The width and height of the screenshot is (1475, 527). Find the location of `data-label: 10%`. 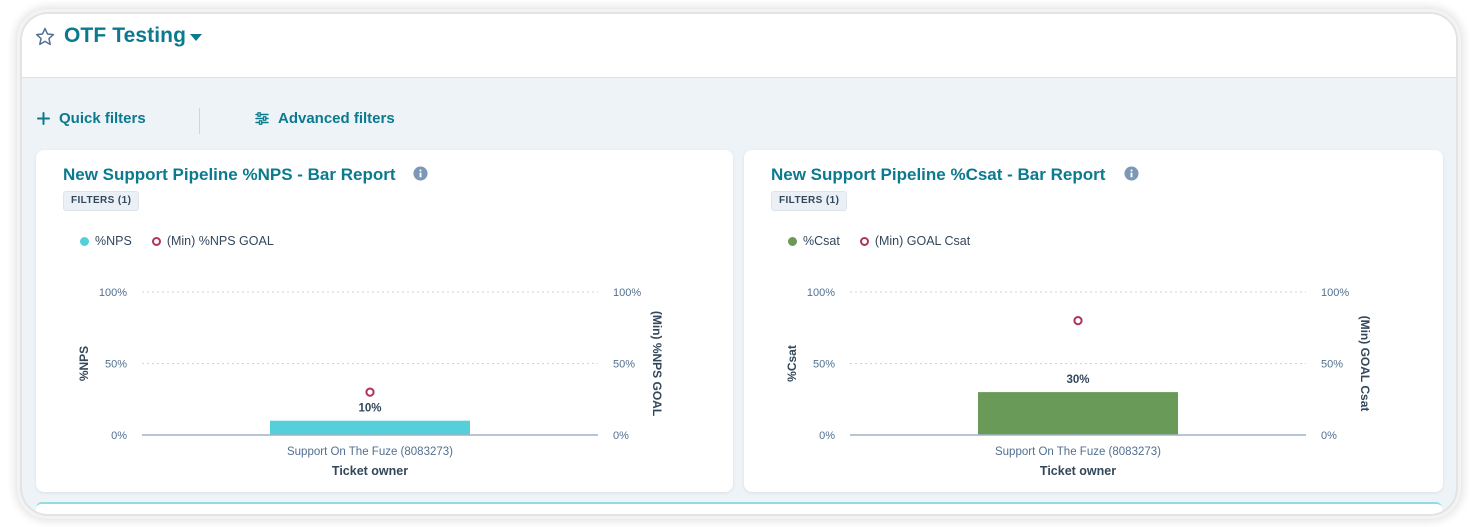

data-label: 10% is located at coordinates (369, 409).